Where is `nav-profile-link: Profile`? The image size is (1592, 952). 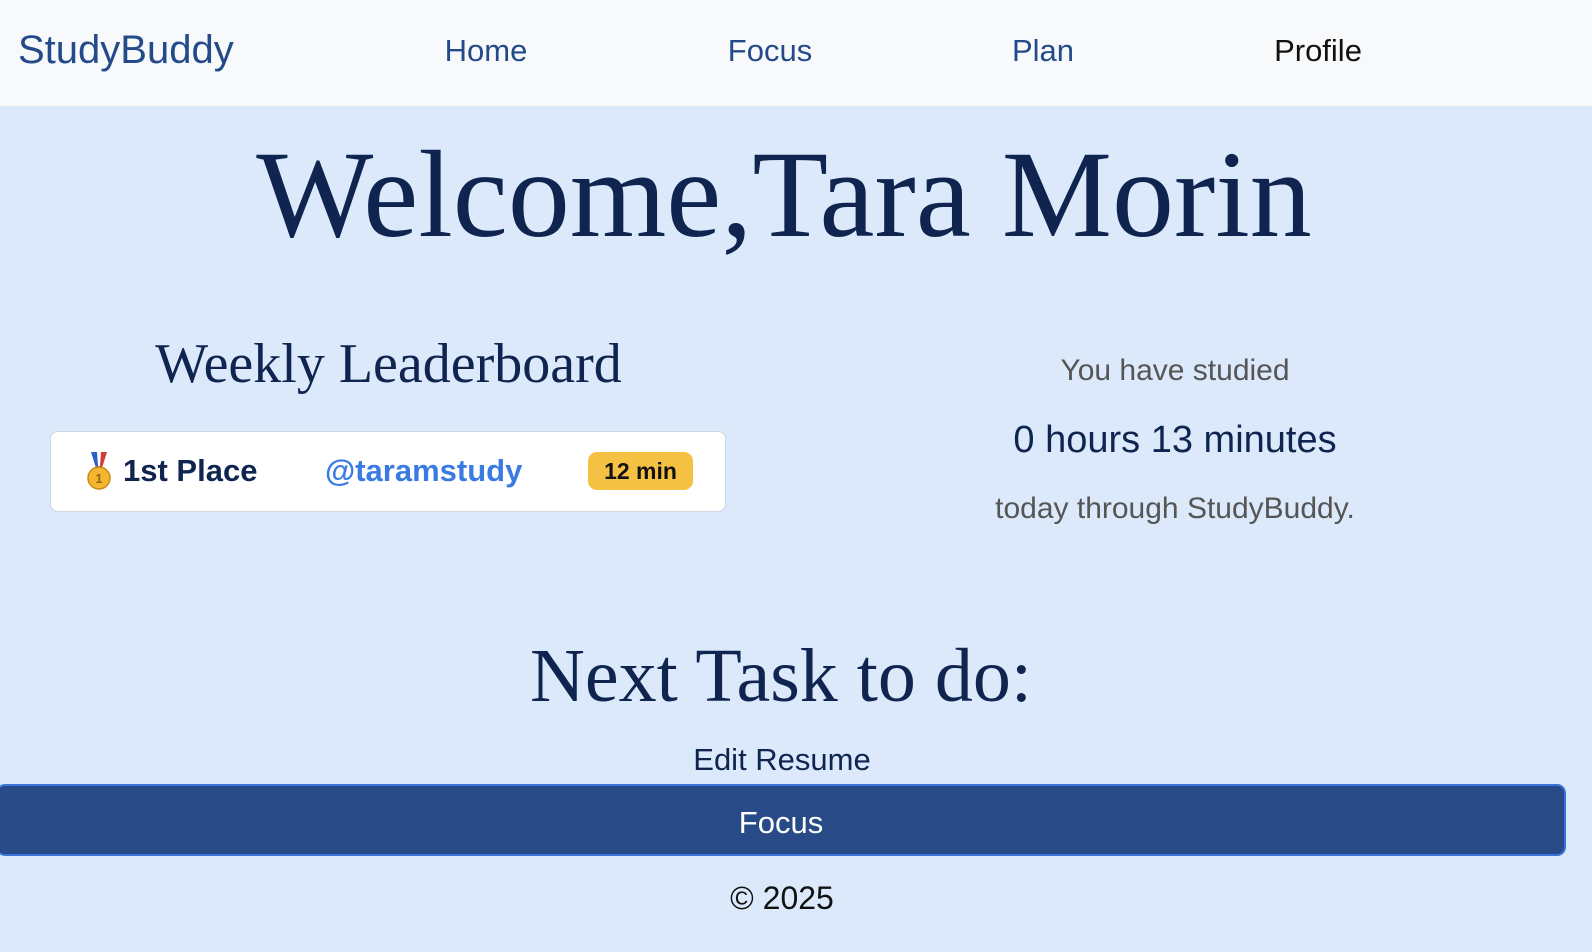 nav-profile-link: Profile is located at coordinates (1318, 51).